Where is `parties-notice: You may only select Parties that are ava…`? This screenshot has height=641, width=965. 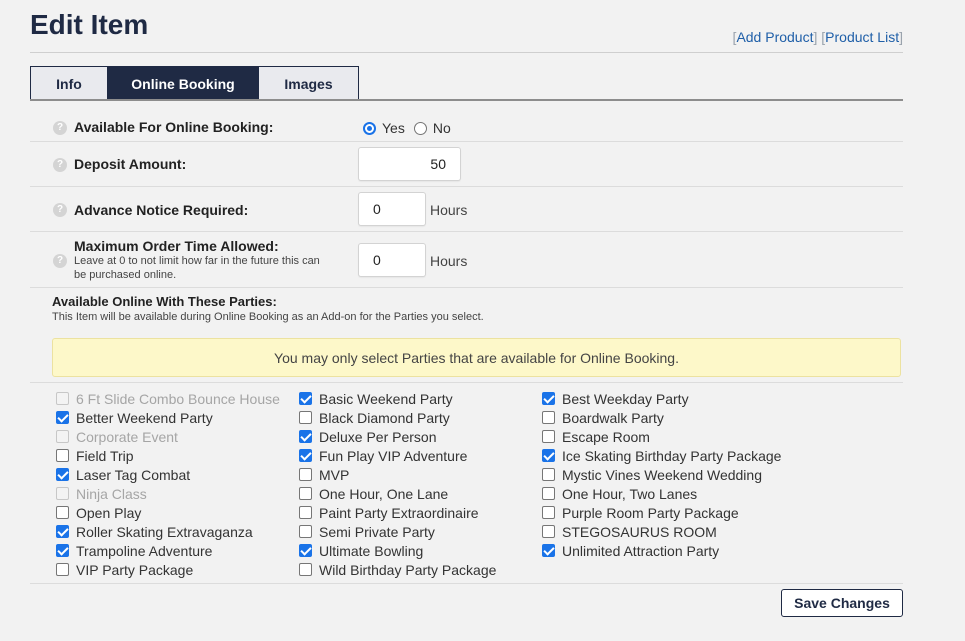
parties-notice: You may only select Parties that are ava… is located at coordinates (476, 357).